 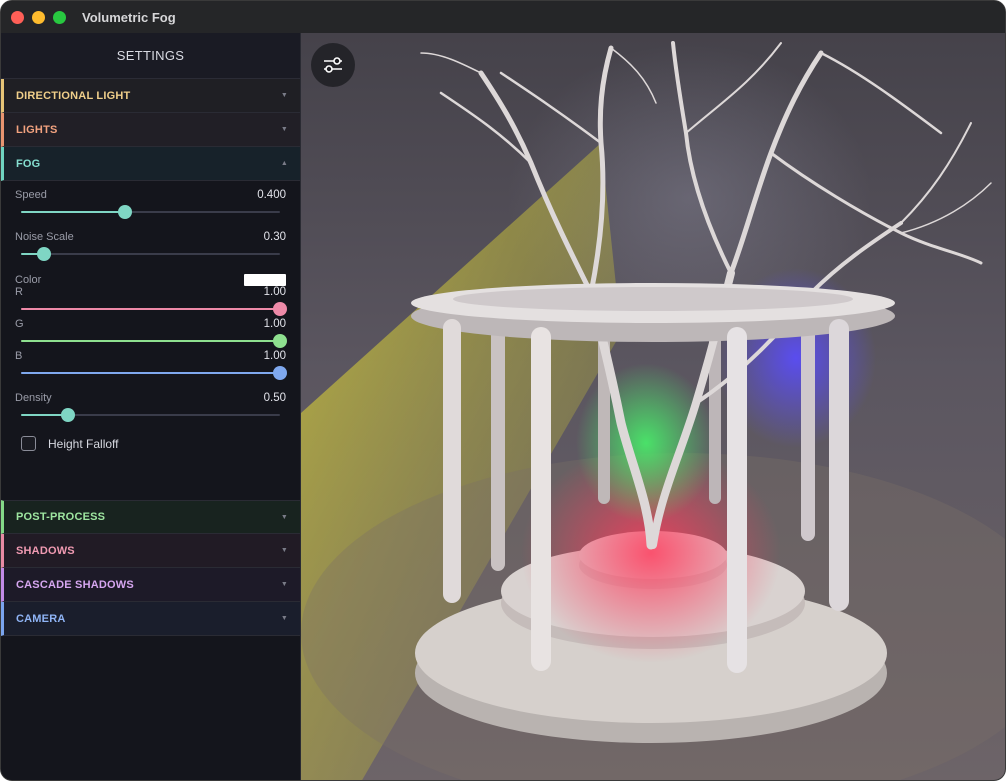 I want to click on noise-scale-row: Noise Scale 0.30, so click(x=150, y=237).